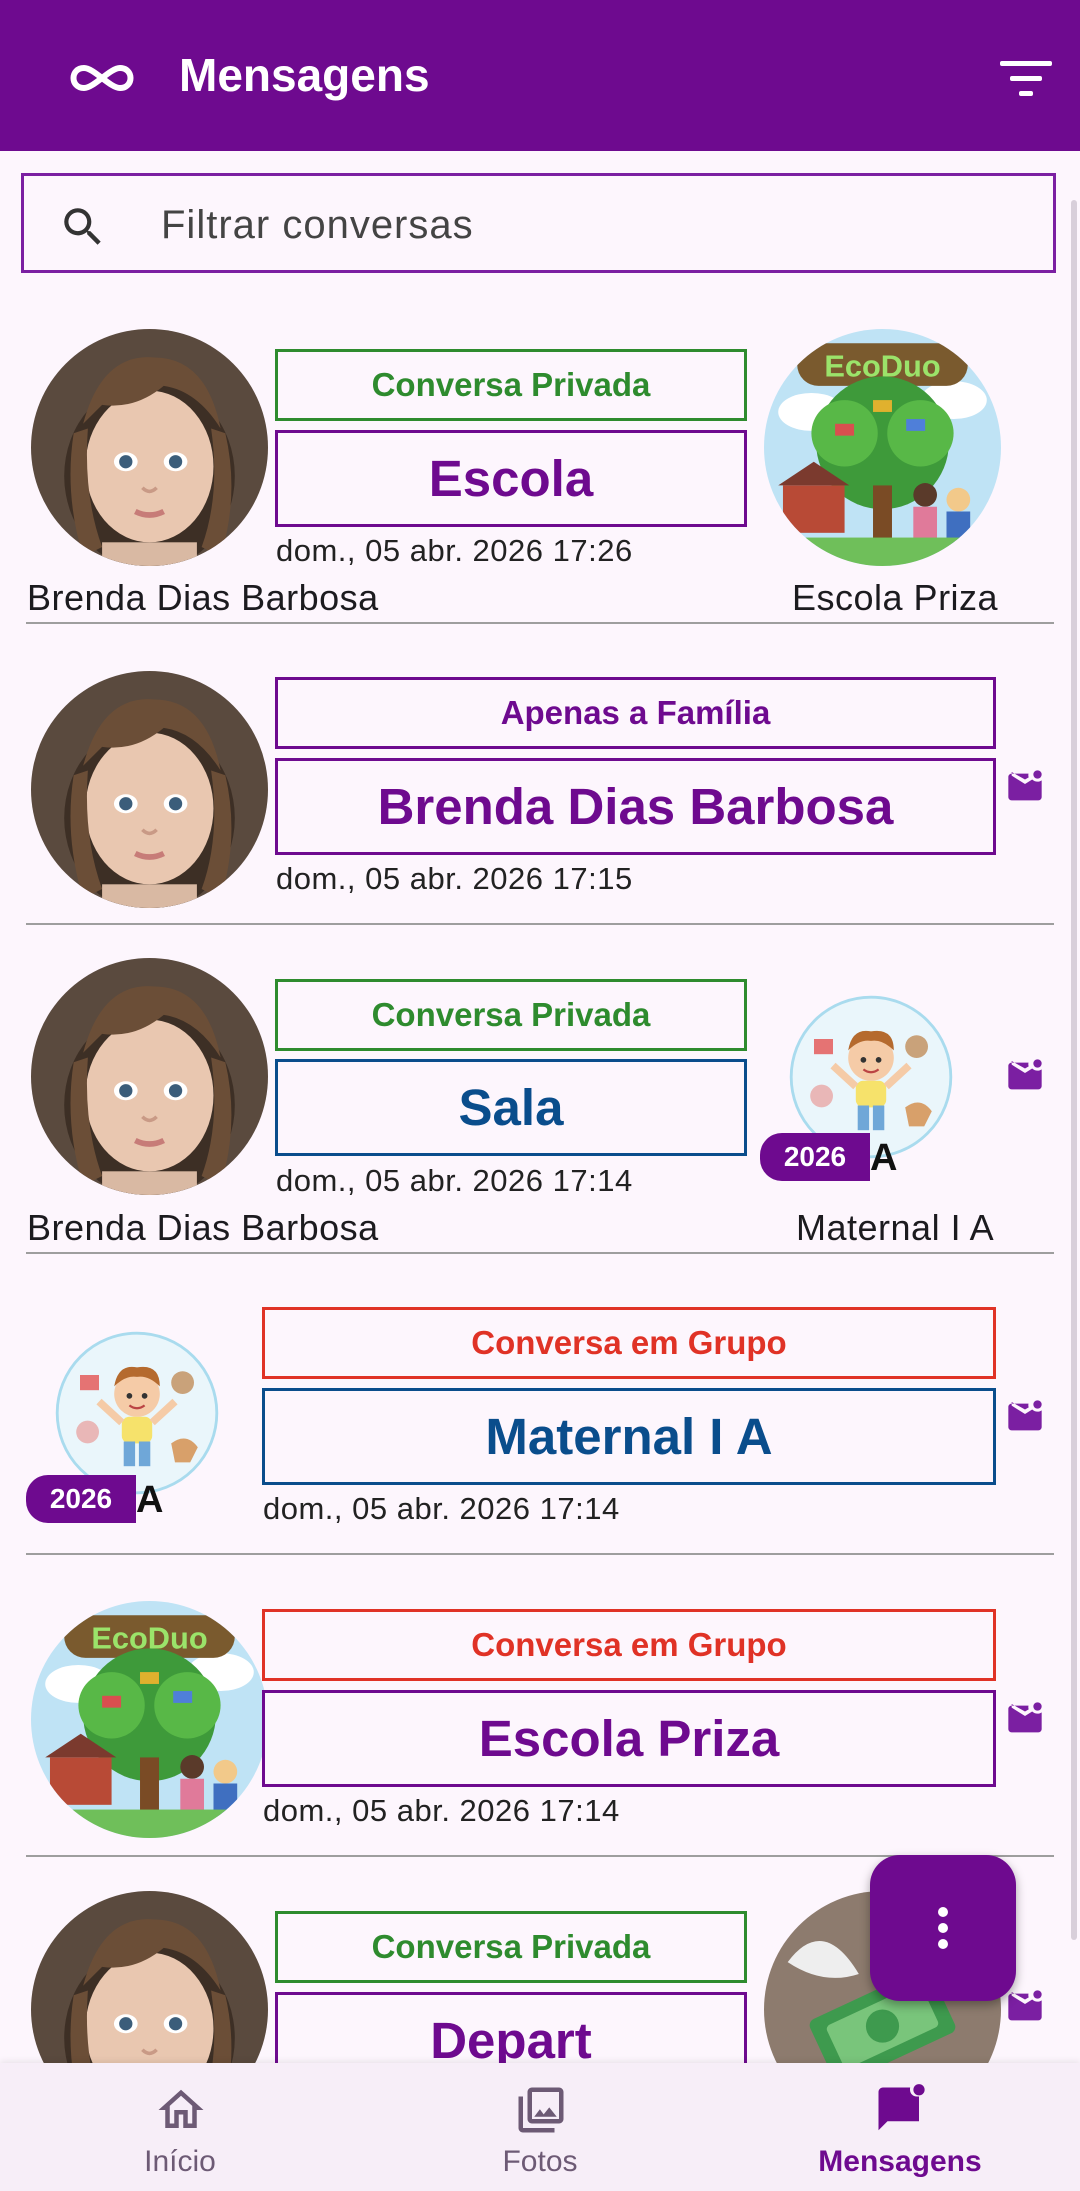  Describe the element at coordinates (635, 713) in the screenshot. I see `conversation-type-badge: Apenas a Família` at that location.